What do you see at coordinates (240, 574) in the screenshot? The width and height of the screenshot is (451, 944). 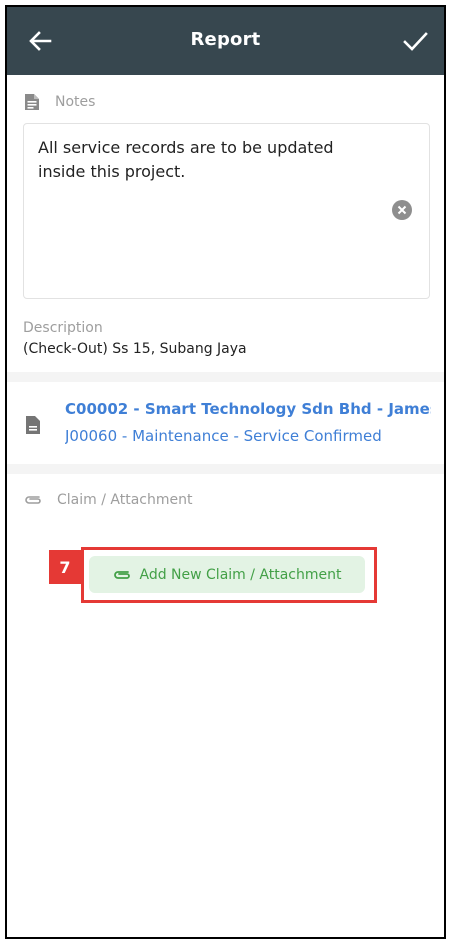 I see `add-claim-label: Add New Claim / Attachment` at bounding box center [240, 574].